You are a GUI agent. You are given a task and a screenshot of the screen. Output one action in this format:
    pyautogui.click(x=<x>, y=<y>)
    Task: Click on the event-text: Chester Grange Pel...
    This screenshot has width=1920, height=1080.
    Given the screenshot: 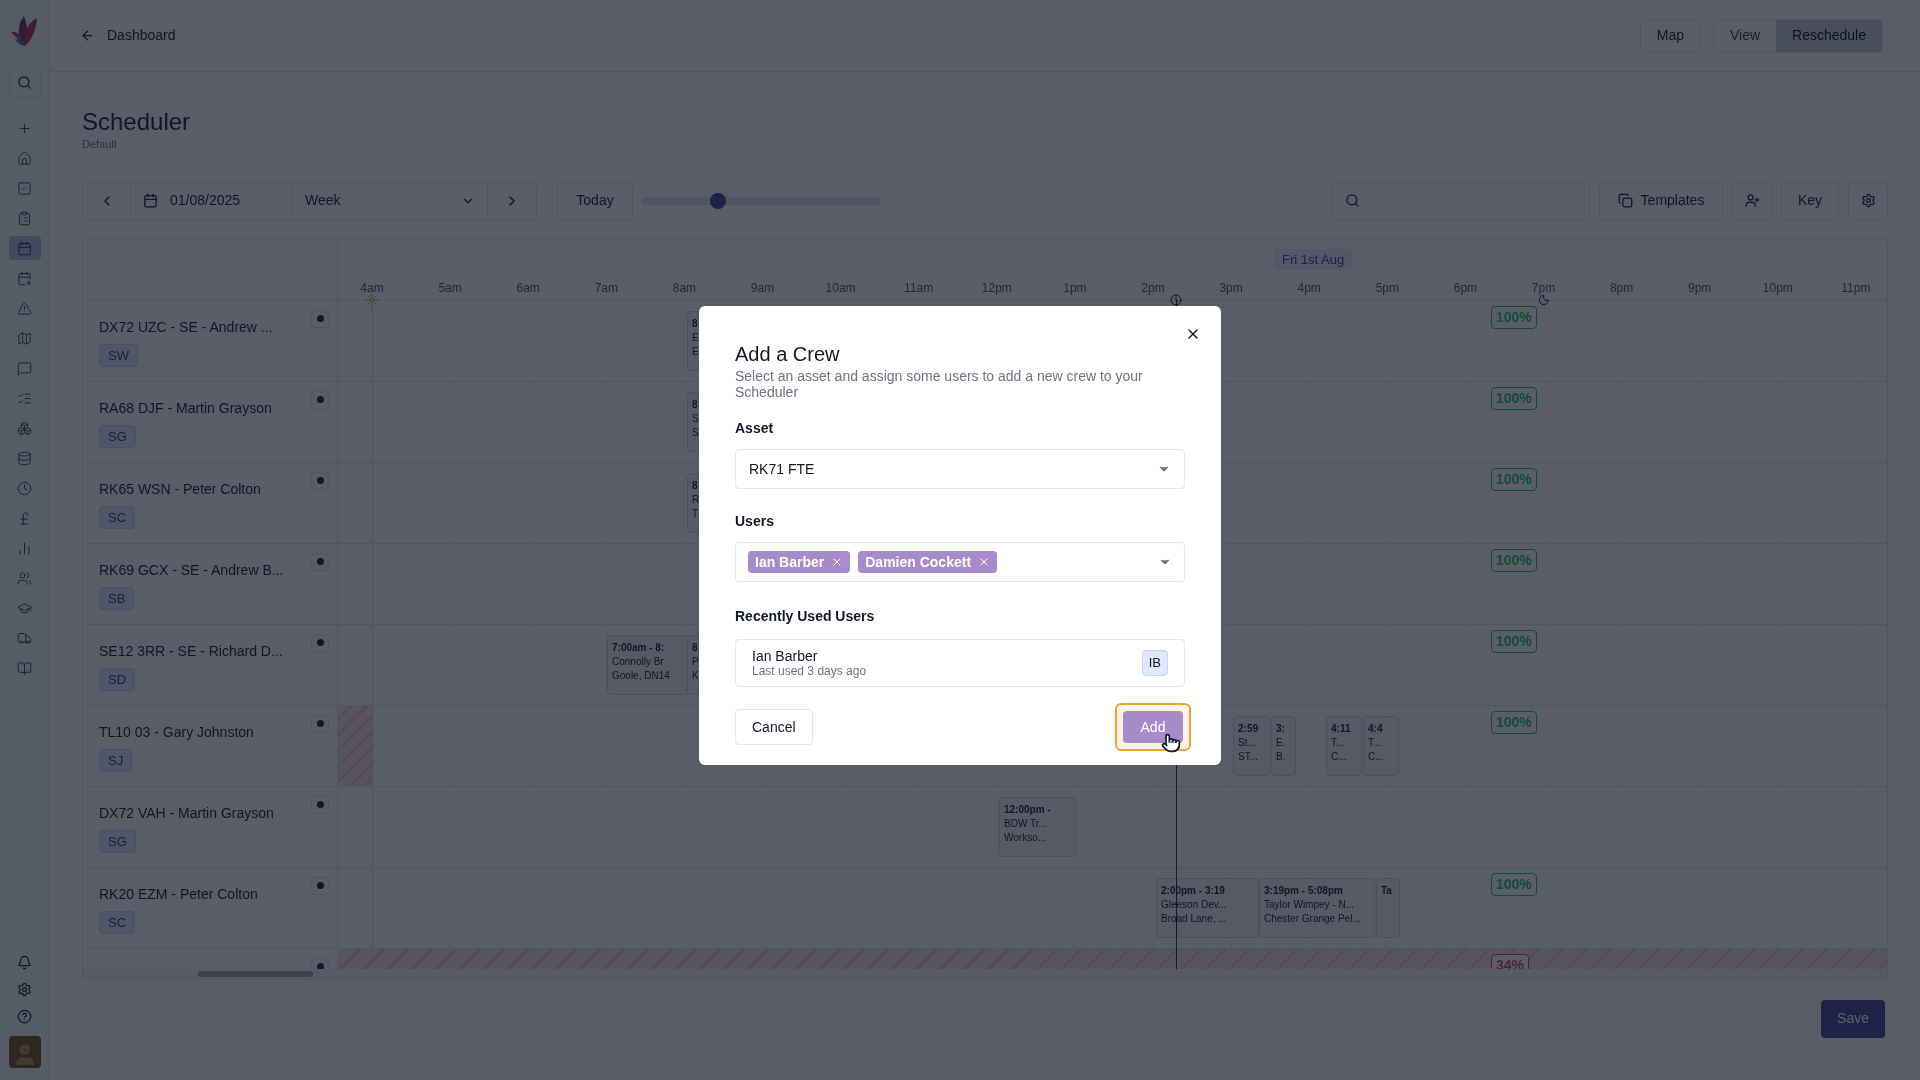 What is the action you would take?
    pyautogui.click(x=1313, y=918)
    